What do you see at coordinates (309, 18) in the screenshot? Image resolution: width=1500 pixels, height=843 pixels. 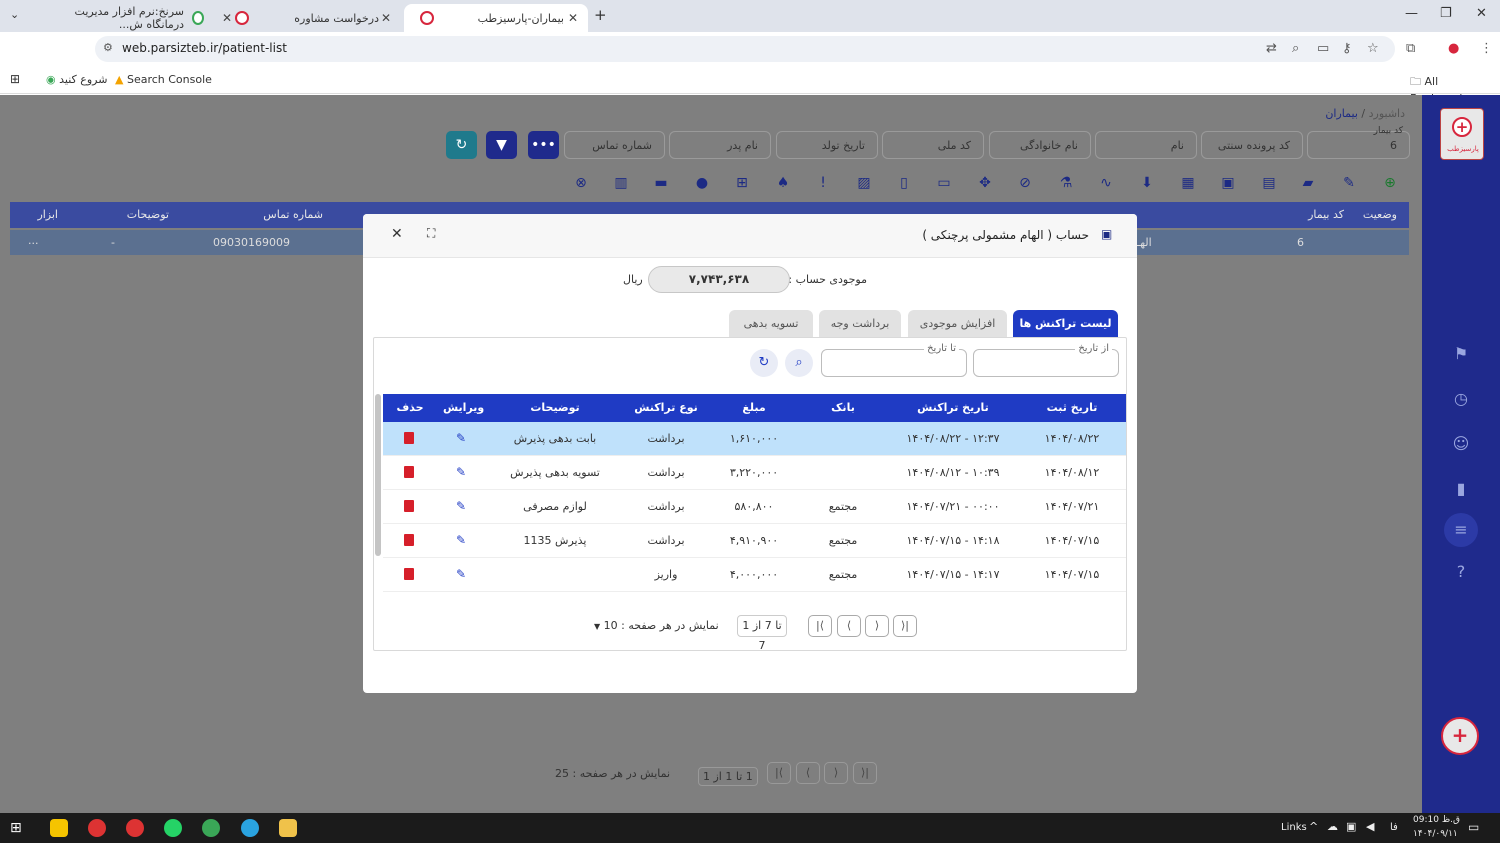 I see `browser-tab-2: درخواست مشاوره ✕` at bounding box center [309, 18].